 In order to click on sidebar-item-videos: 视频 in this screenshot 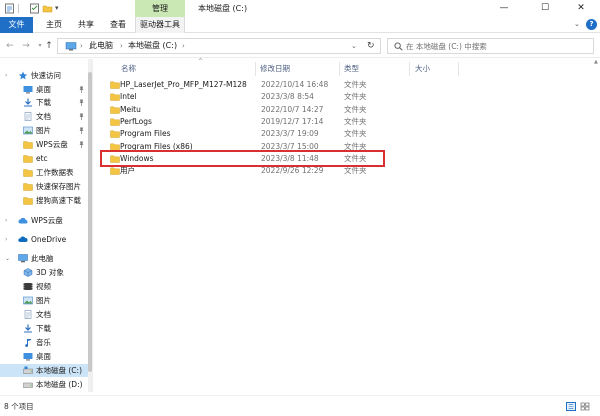, I will do `click(46, 286)`.